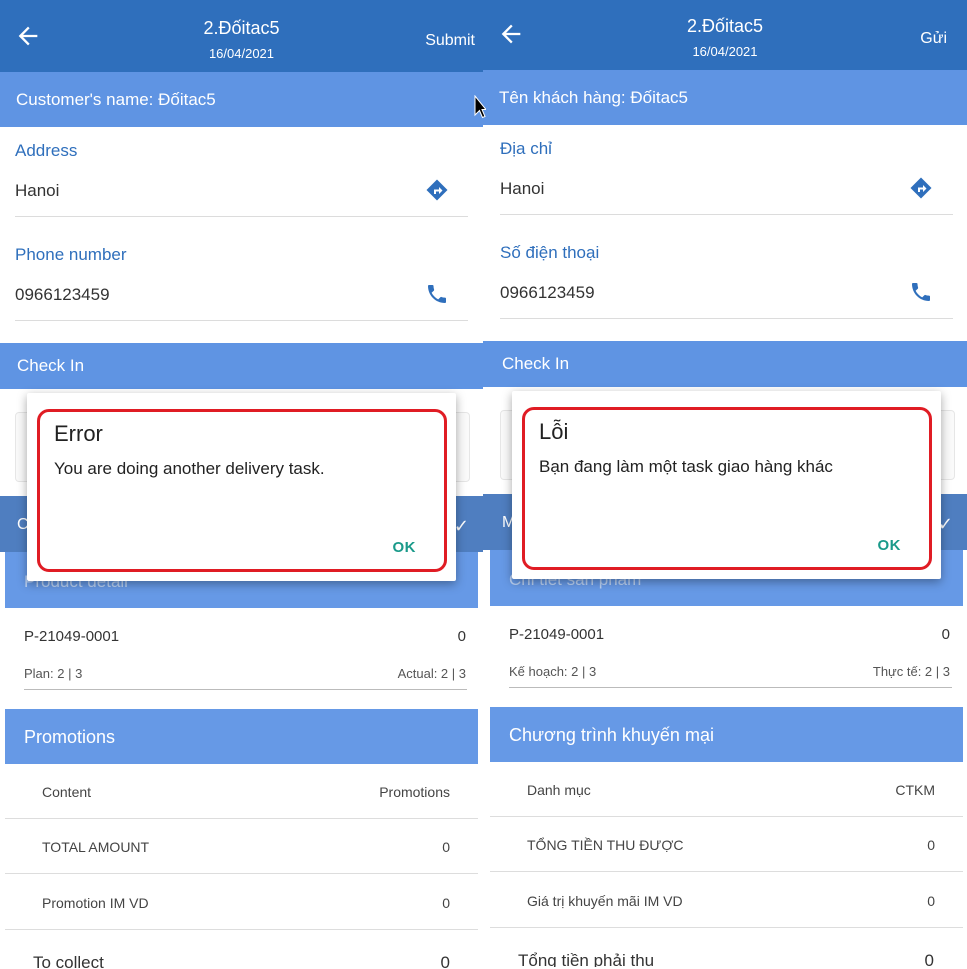  I want to click on table-row: TOTAL AMOUNT 0, so click(241, 846).